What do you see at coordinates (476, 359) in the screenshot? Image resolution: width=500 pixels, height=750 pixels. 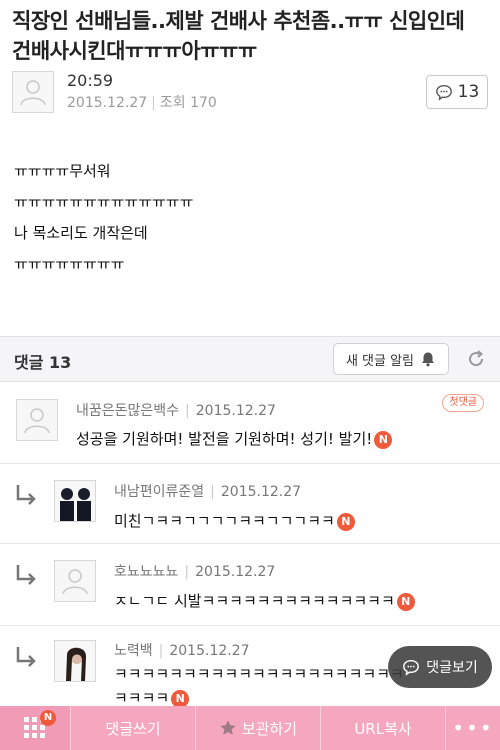 I see `refresh-icon` at bounding box center [476, 359].